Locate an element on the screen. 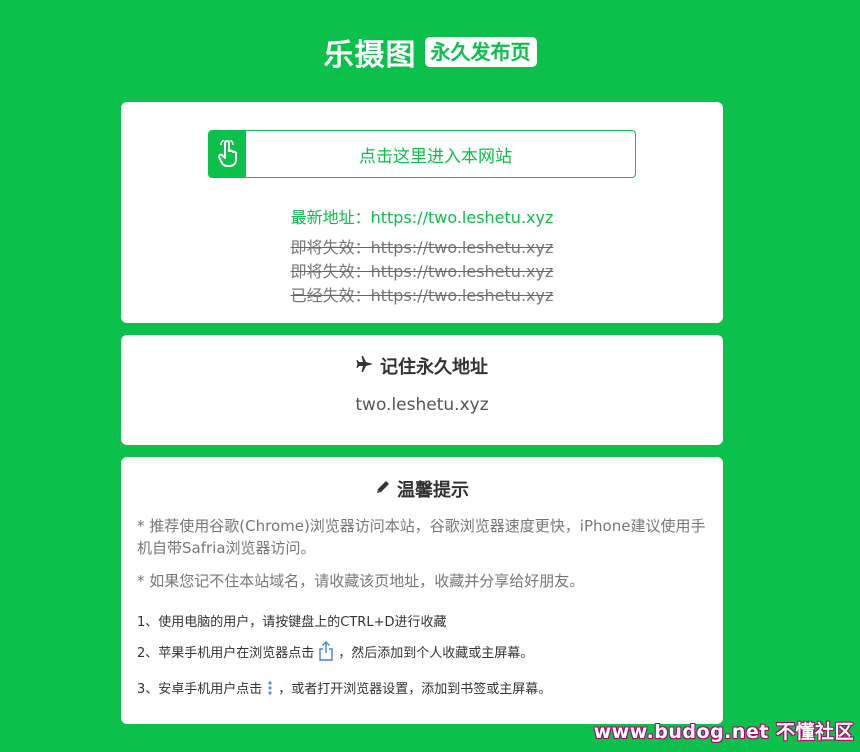  latest-address: 最新地址：https://two.leshetu.xyz is located at coordinates (422, 218).